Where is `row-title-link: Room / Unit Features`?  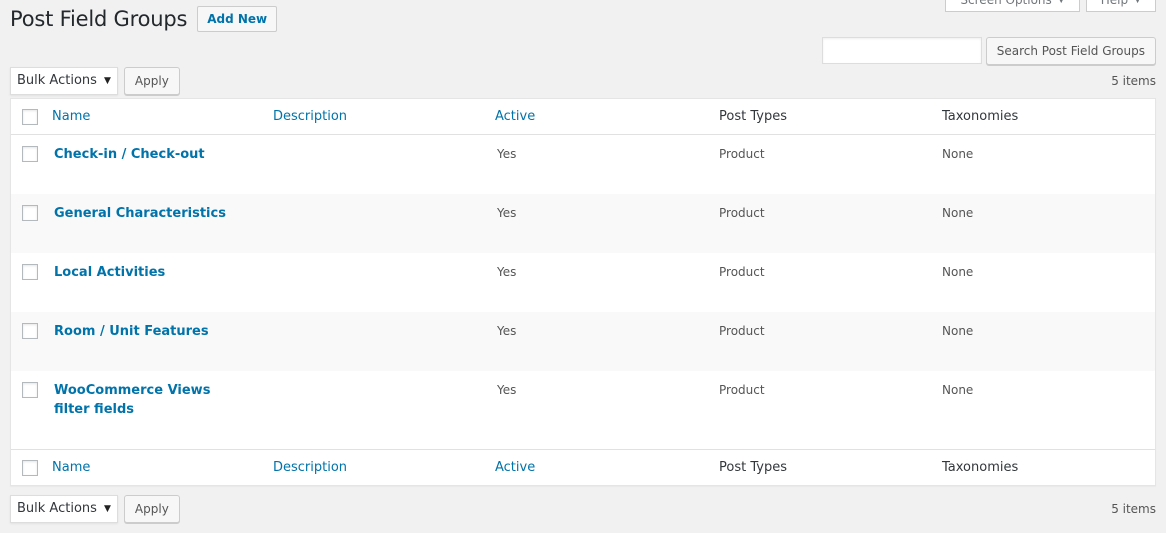
row-title-link: Room / Unit Features is located at coordinates (149, 331).